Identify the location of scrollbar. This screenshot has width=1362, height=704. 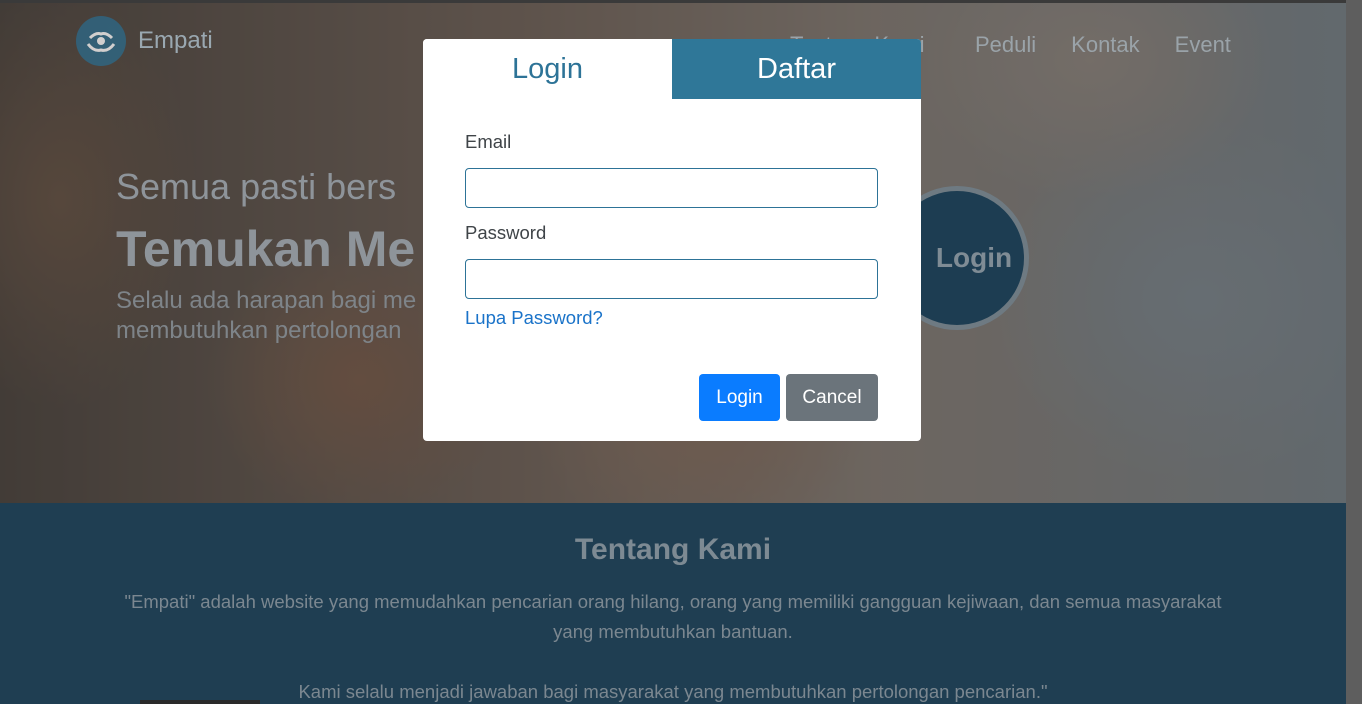
(1354, 352).